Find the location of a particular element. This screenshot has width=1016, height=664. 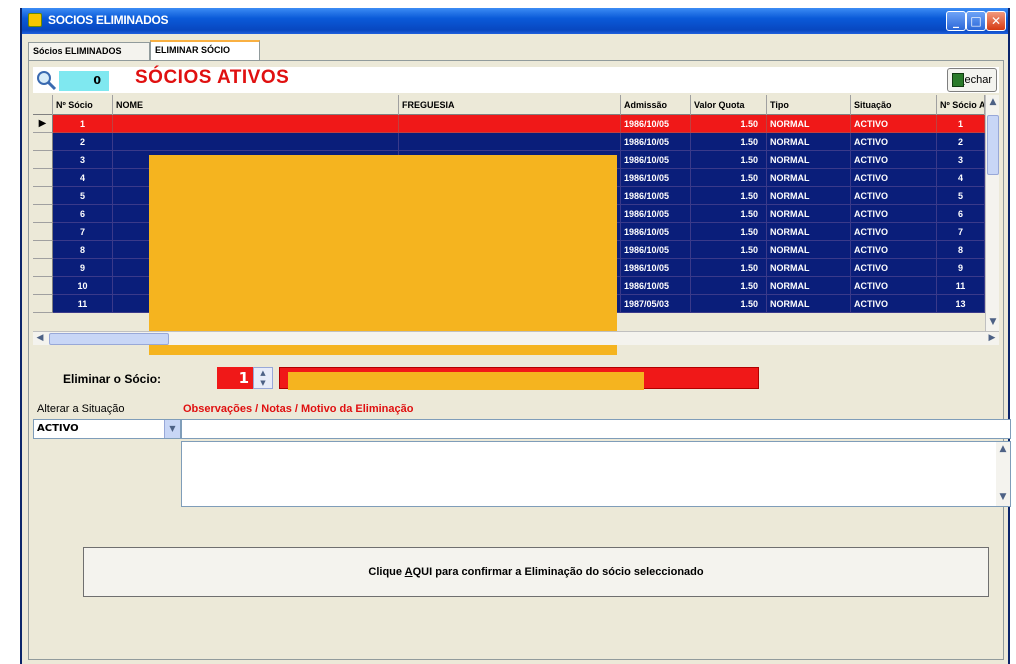

tab-eliminar-socio: ELIMINAR SÓCIO is located at coordinates (205, 50).